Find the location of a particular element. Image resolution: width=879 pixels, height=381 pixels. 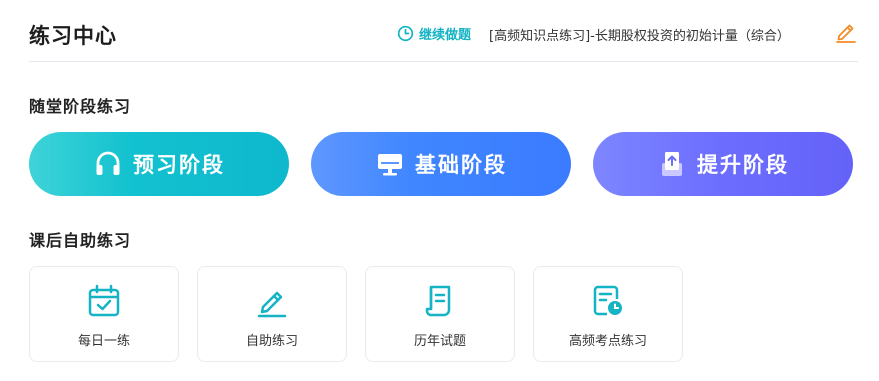

in-class-section-title: 随堂阶段练习 is located at coordinates (80, 106).